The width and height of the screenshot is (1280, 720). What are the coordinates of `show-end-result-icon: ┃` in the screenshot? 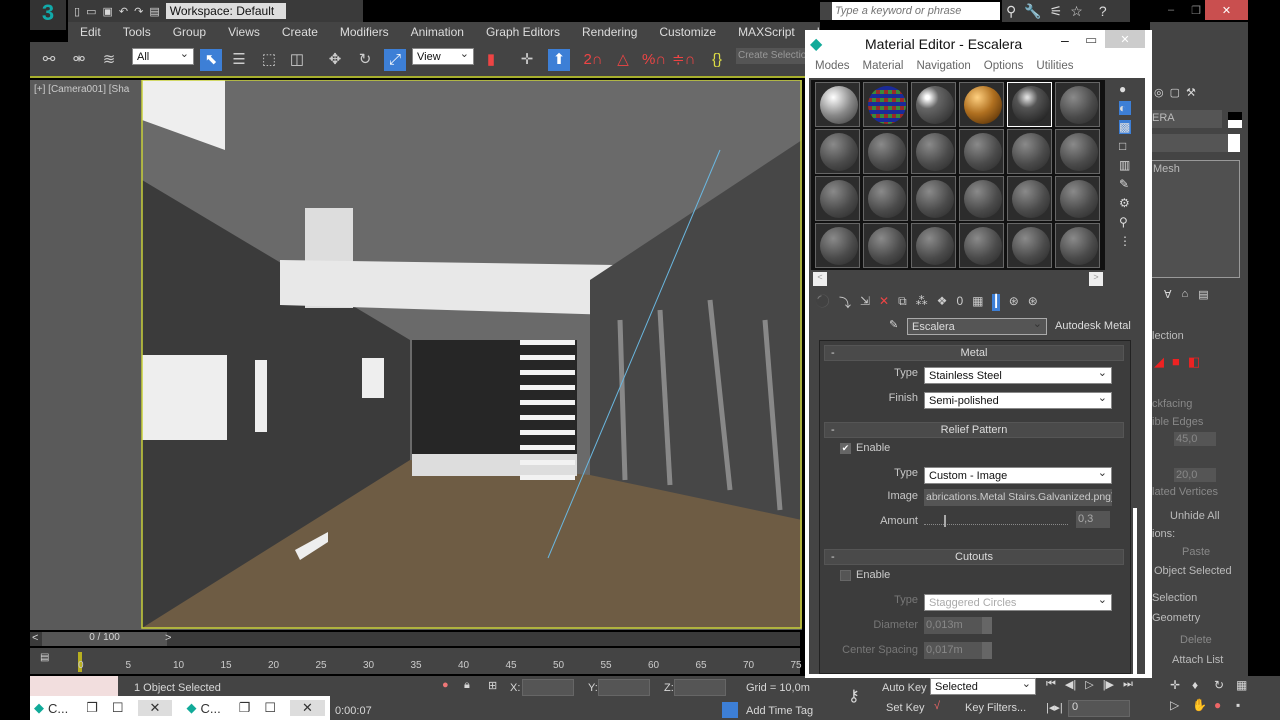 It's located at (996, 302).